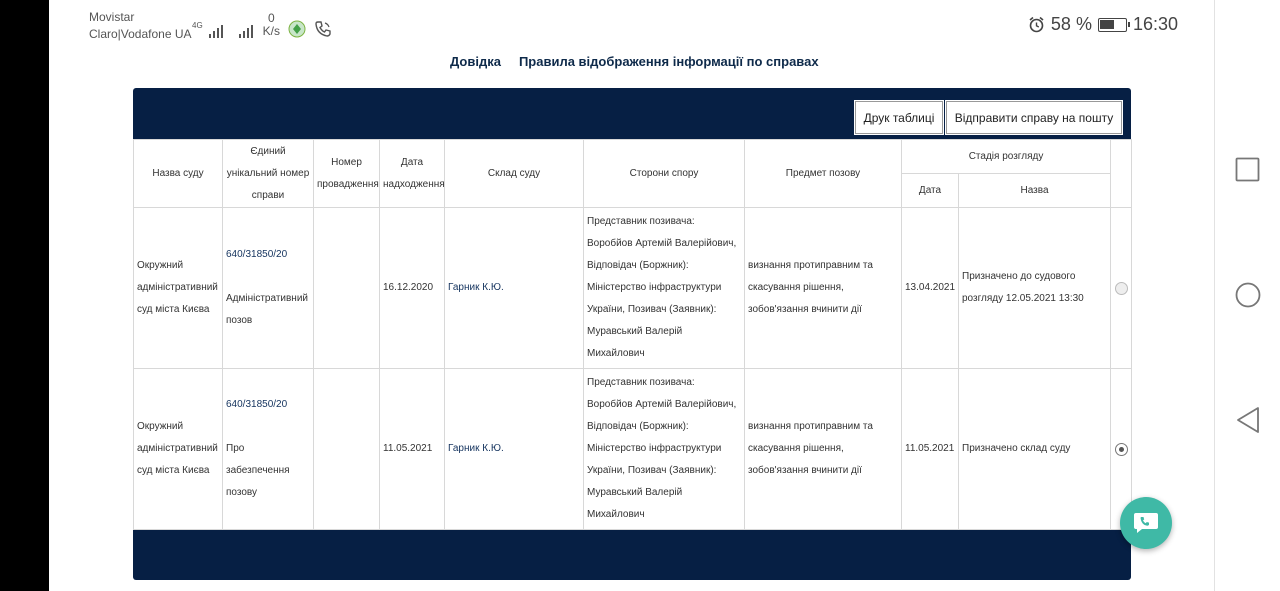 The height and width of the screenshot is (591, 1280). What do you see at coordinates (632, 555) in the screenshot?
I see `table-footer-bar` at bounding box center [632, 555].